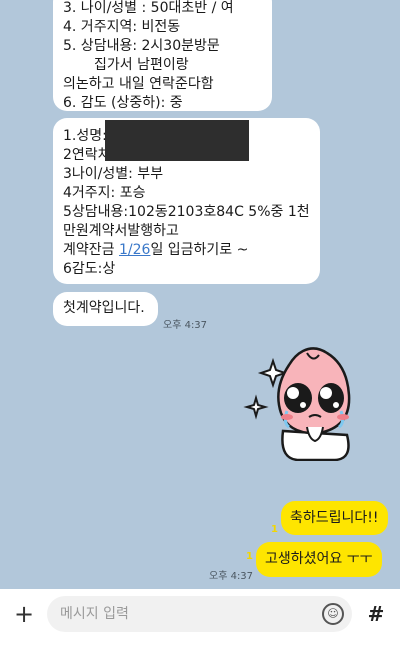  I want to click on my-message-bubble: 축하드립니다!!, so click(334, 518).